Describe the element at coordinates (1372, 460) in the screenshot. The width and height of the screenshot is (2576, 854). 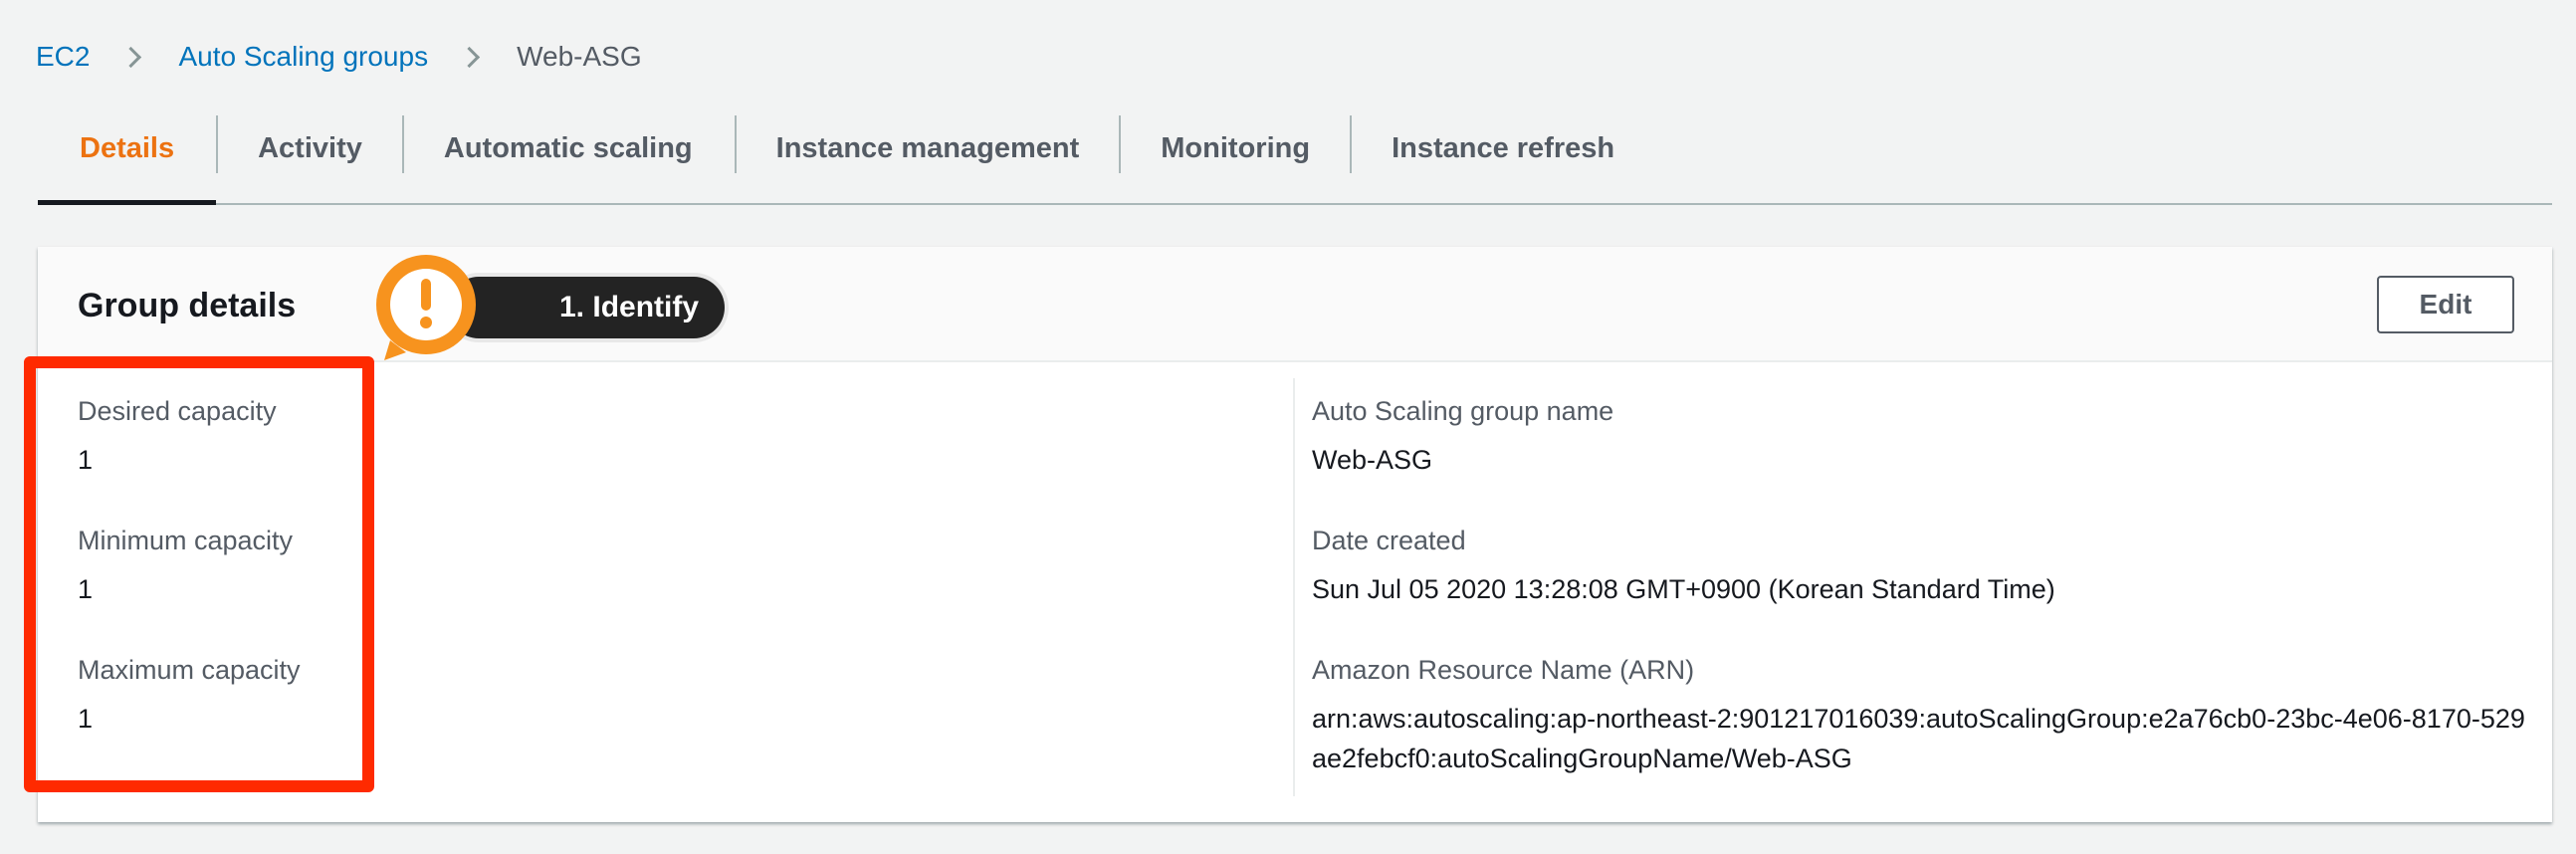
I see `field-value: Web-ASG` at that location.